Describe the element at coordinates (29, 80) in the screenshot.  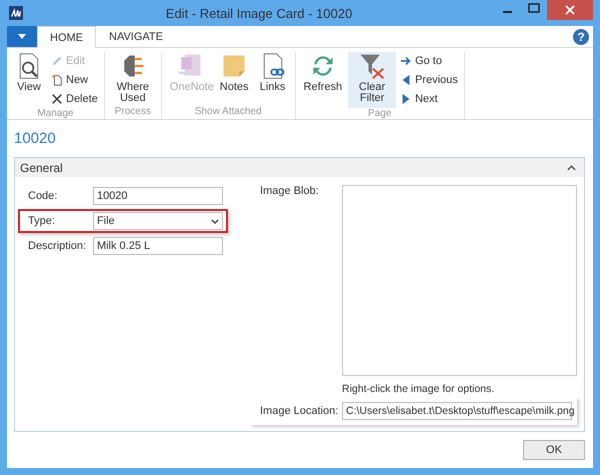
I see `ribbon-button: View` at that location.